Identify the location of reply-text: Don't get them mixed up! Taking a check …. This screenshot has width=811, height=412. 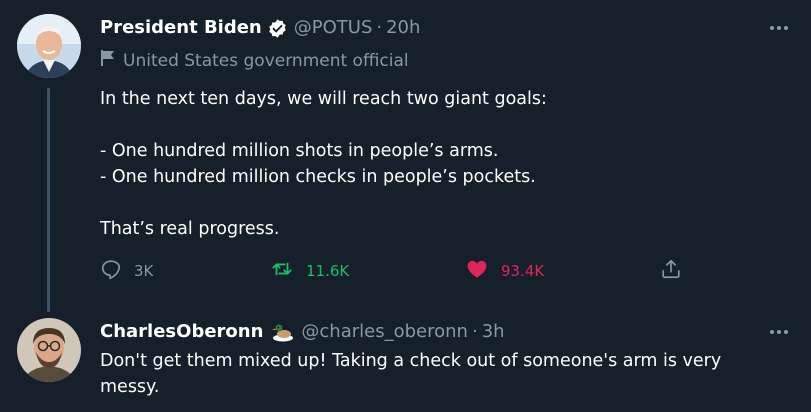
(411, 374).